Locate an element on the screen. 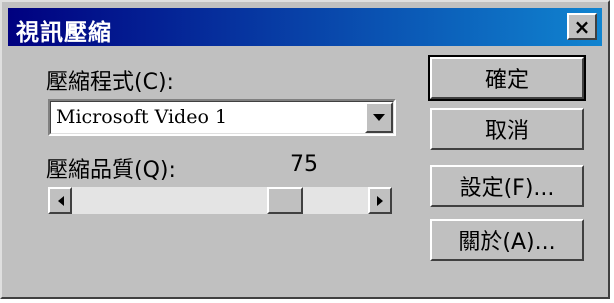  quality-label: 壓縮品質(Q): is located at coordinates (111, 170).